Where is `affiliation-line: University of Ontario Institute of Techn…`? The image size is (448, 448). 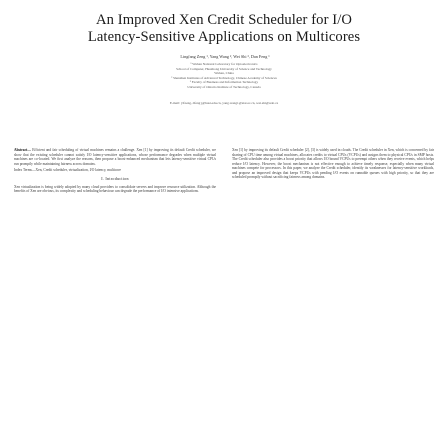
affiliation-line: University of Ontario Institute of Techn… is located at coordinates (224, 86).